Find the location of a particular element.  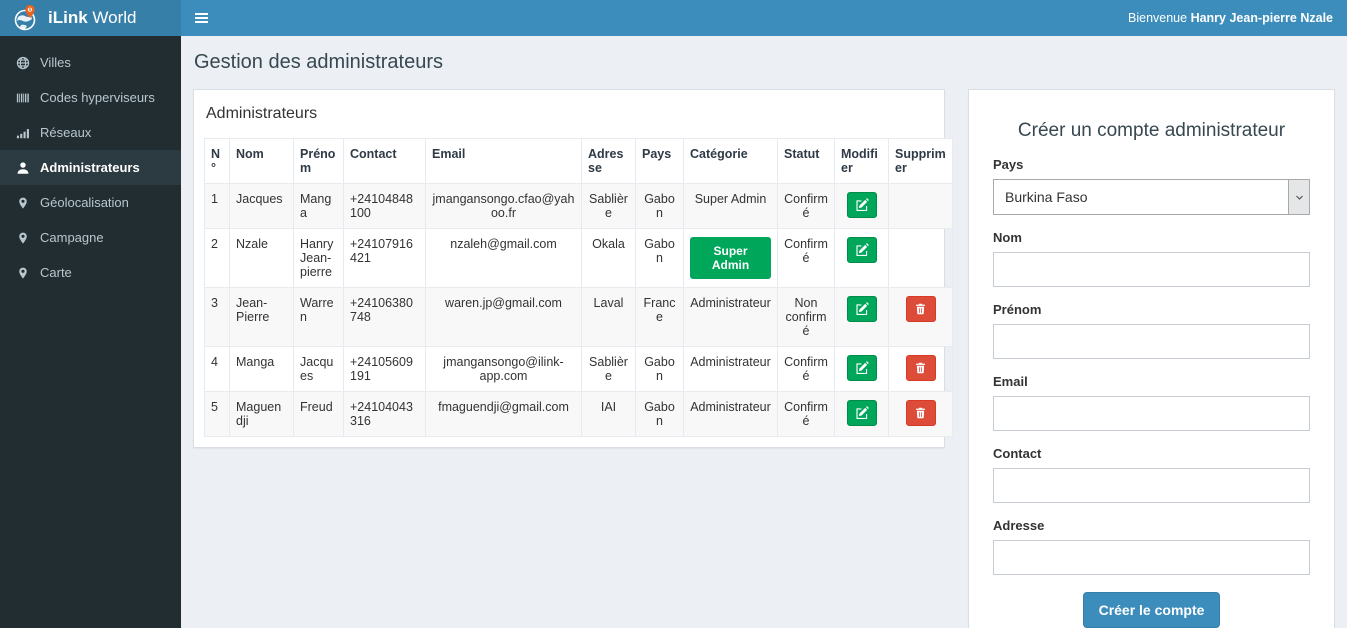

pays-selected-value: Burkina Faso is located at coordinates (1046, 197).